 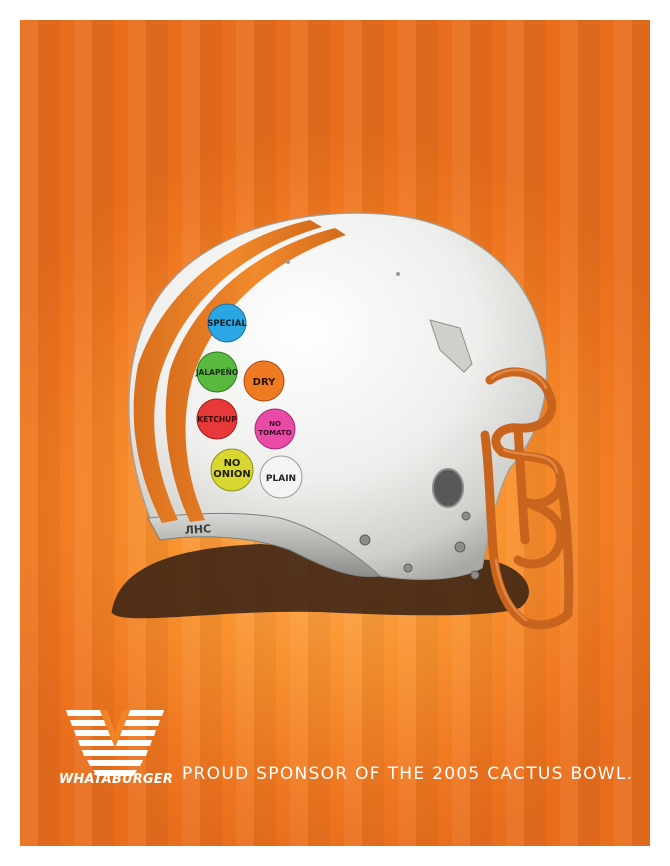 I want to click on sticker-ketchup: KETCHUP, so click(x=217, y=419).